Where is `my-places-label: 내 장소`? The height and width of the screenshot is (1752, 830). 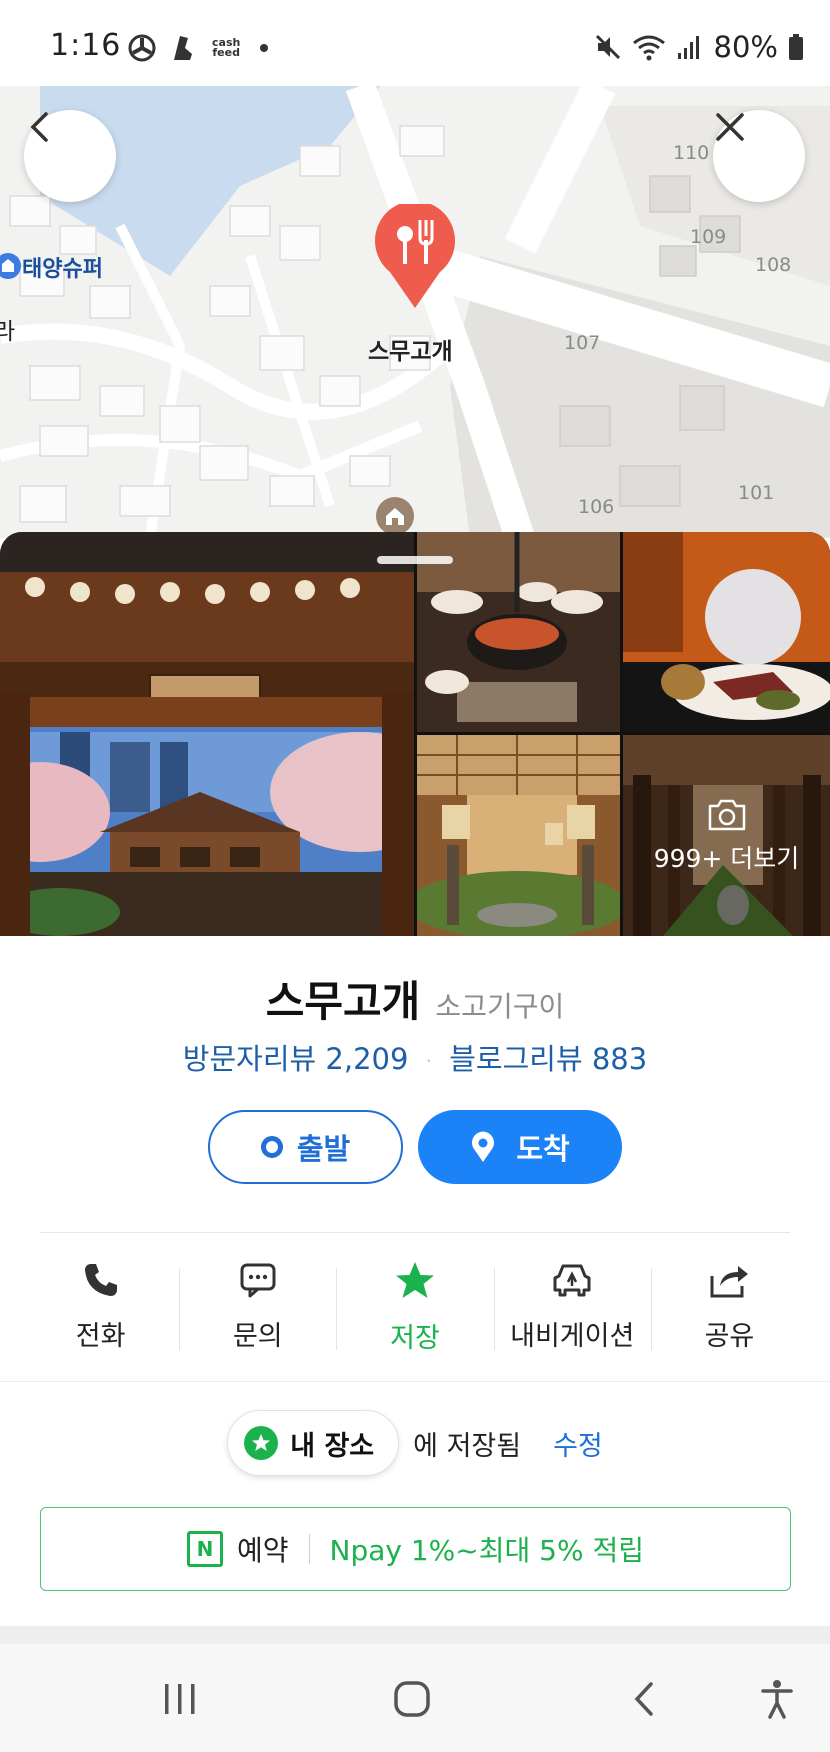 my-places-label: 내 장소 is located at coordinates (332, 1446).